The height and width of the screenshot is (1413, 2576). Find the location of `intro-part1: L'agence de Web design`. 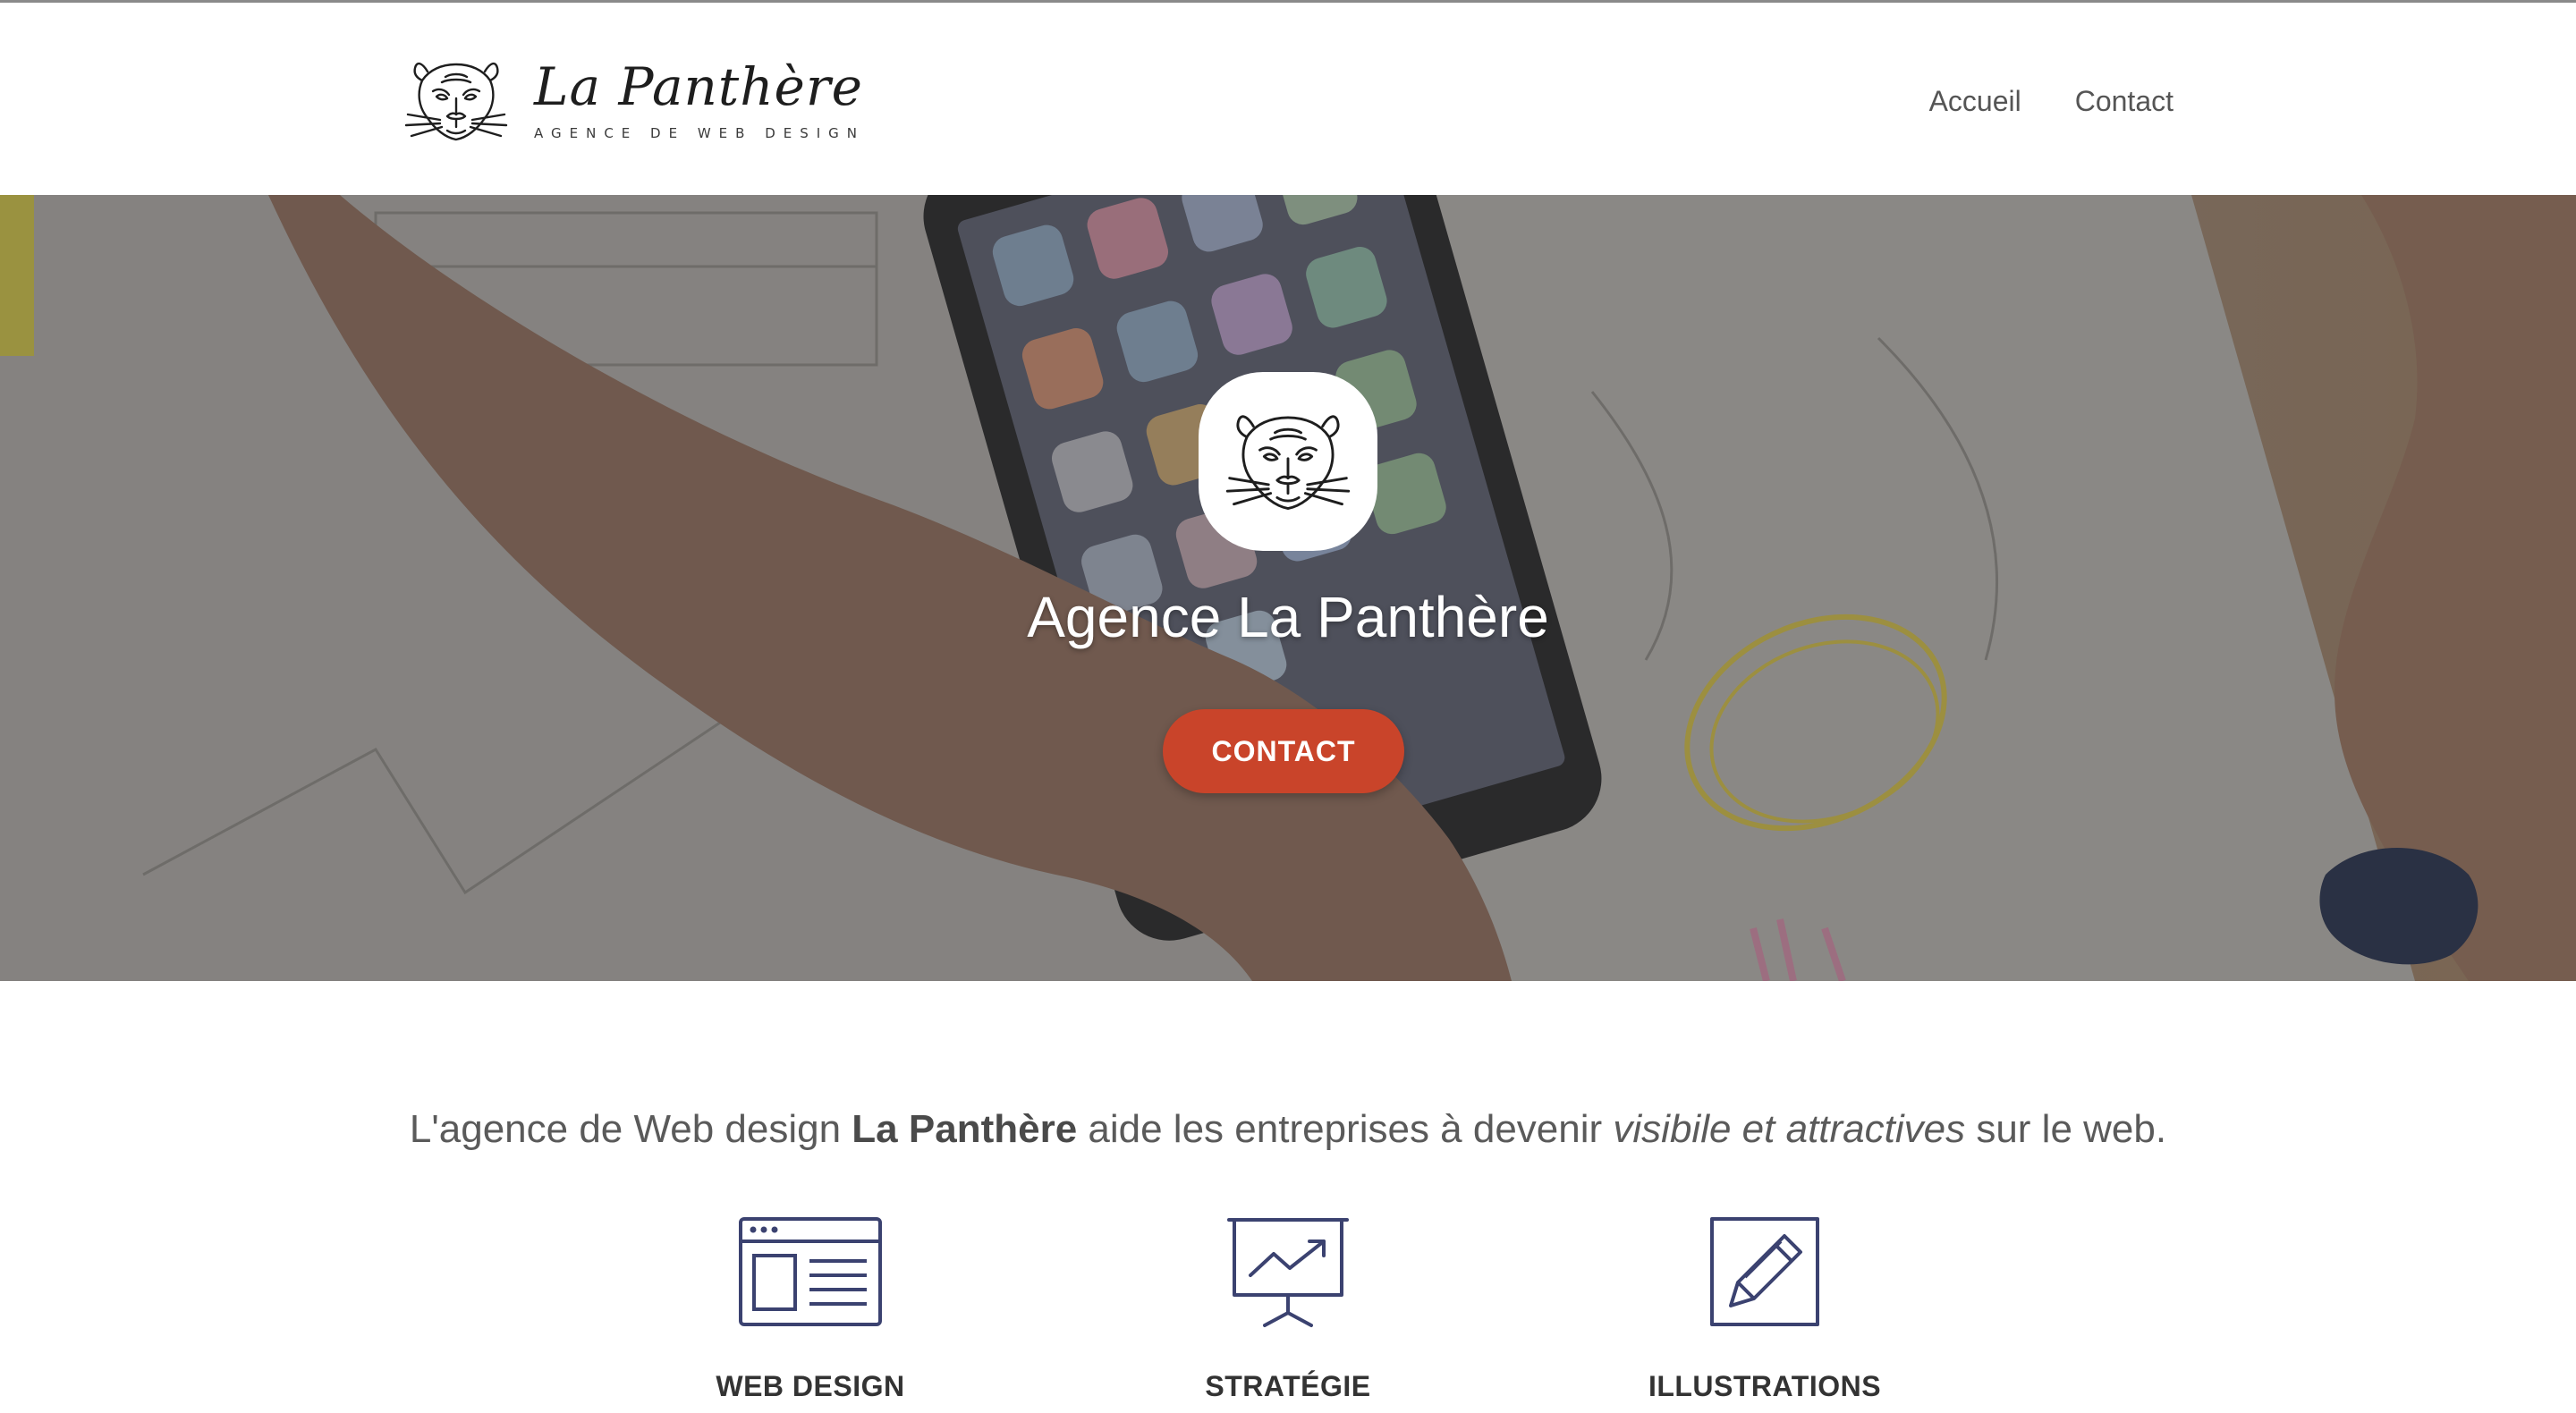

intro-part1: L'agence de Web design is located at coordinates (630, 1129).